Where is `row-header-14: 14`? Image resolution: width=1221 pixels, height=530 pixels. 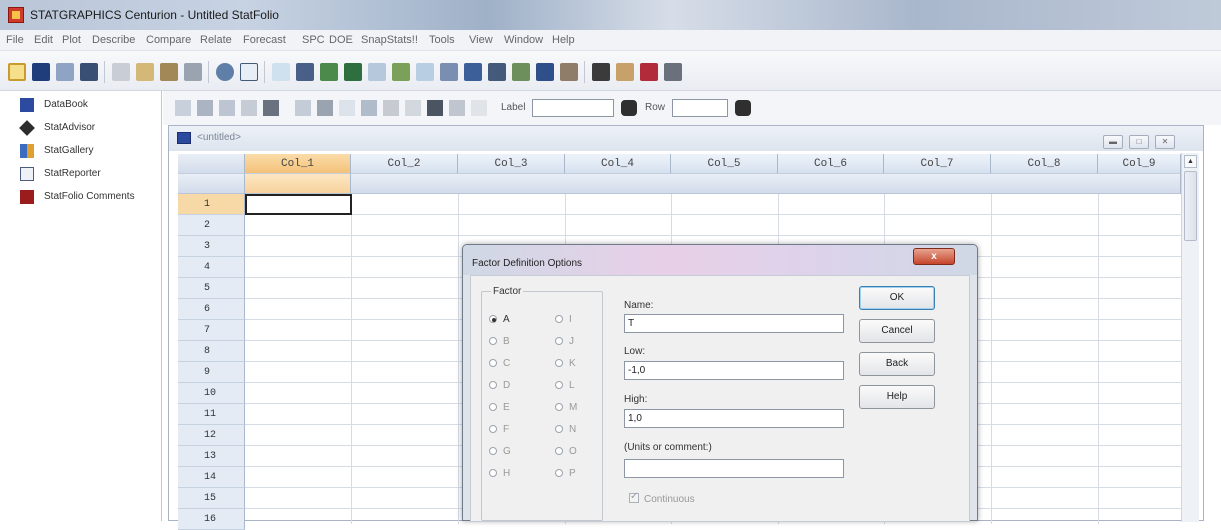
row-header-14: 14 is located at coordinates (211, 477).